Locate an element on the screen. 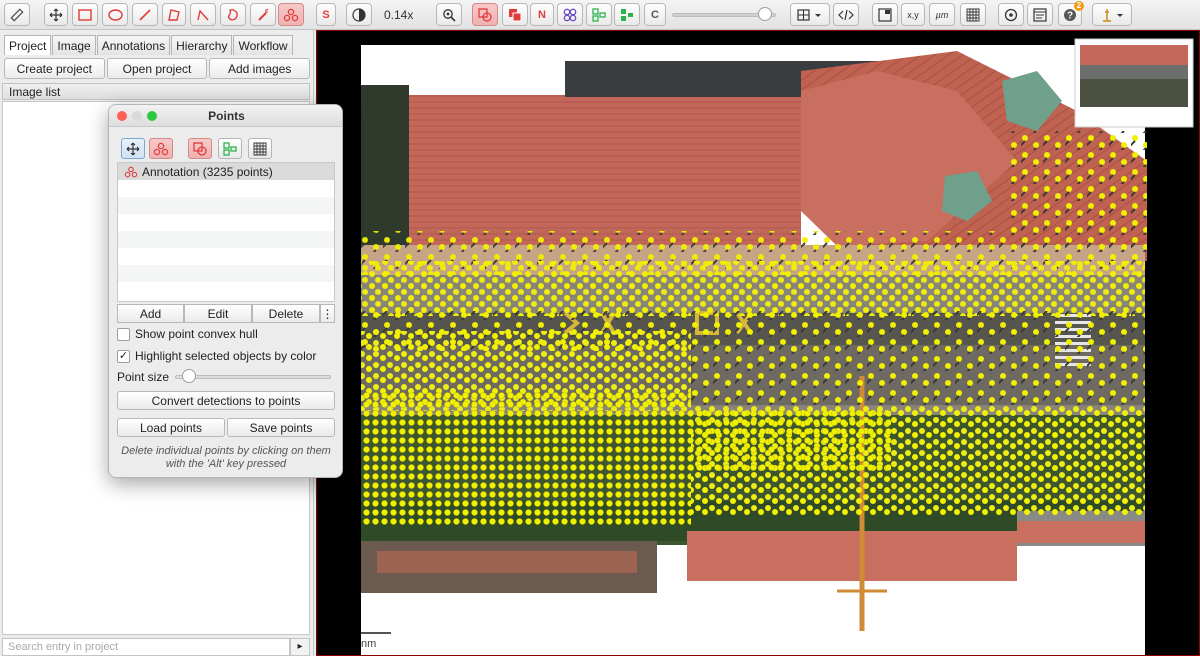  save-points-button: Save points is located at coordinates (281, 427).